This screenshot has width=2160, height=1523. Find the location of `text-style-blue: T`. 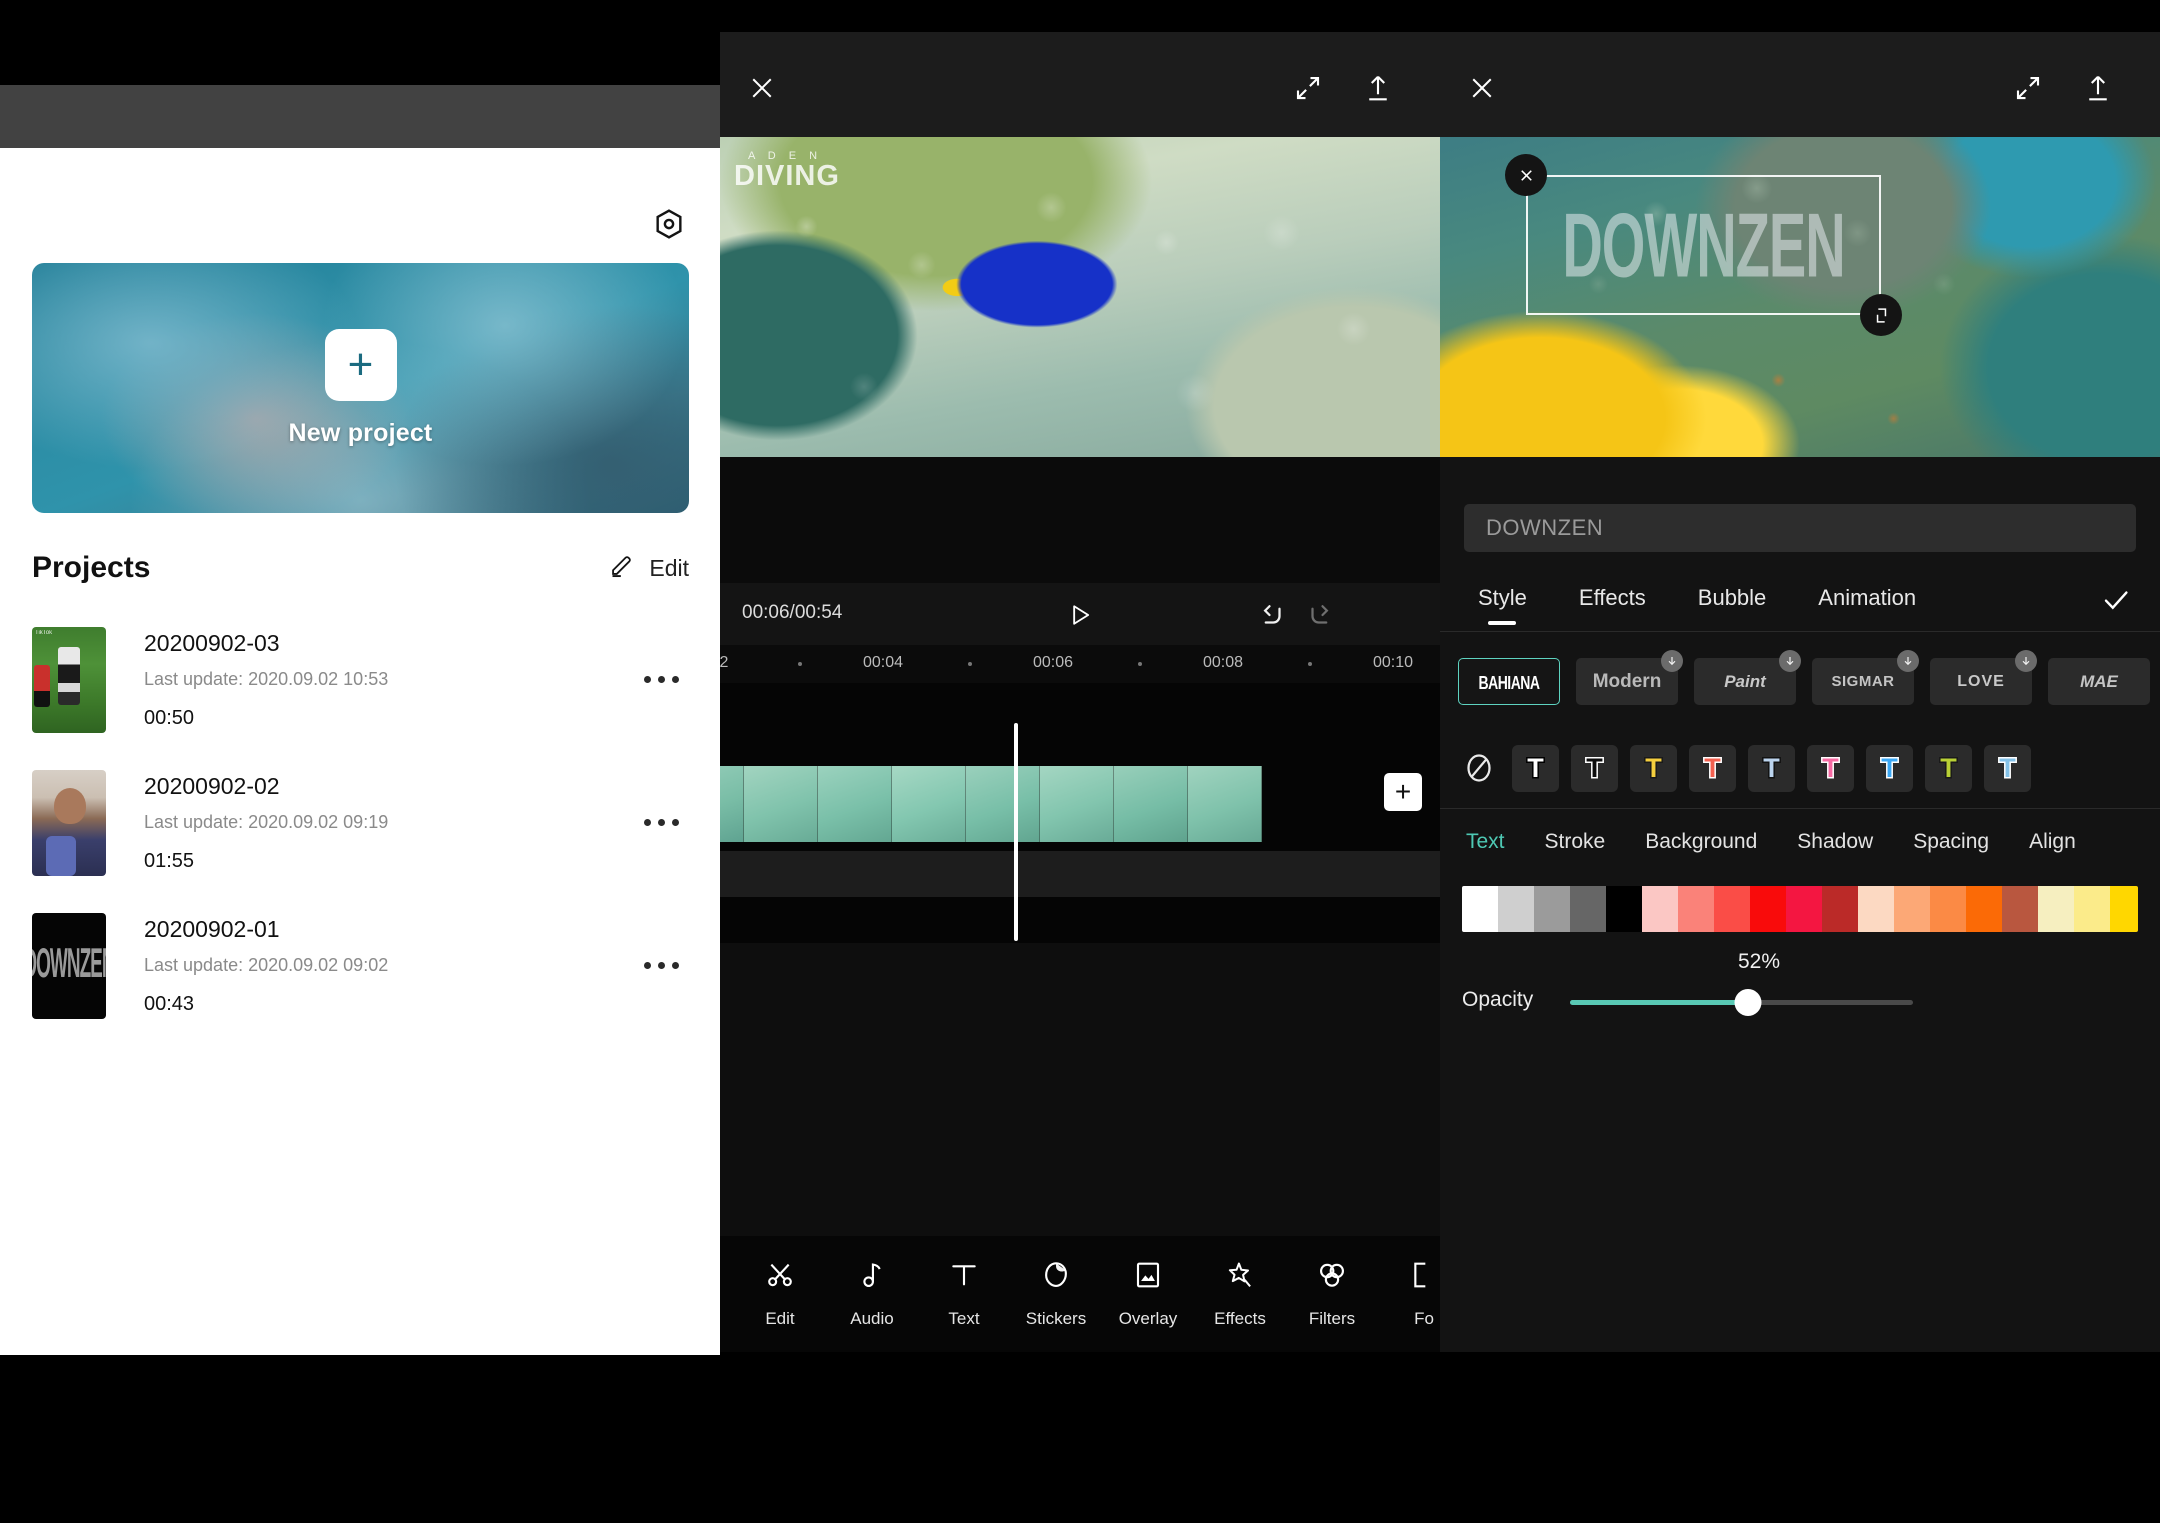

text-style-blue: T is located at coordinates (1889, 768).